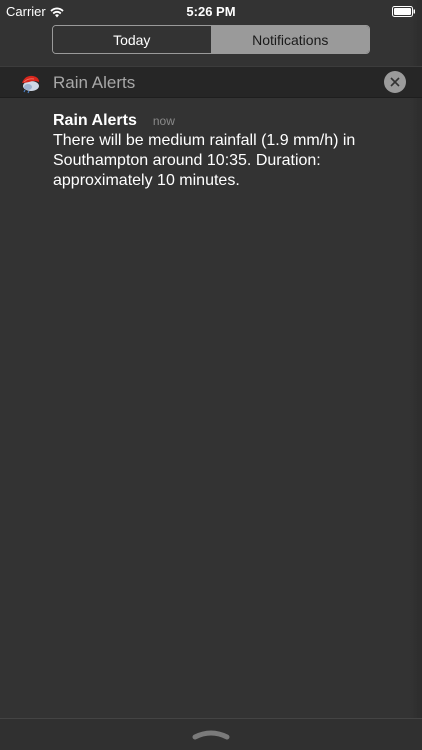 Image resolution: width=422 pixels, height=750 pixels. What do you see at coordinates (163, 121) in the screenshot?
I see `notification-time: now` at bounding box center [163, 121].